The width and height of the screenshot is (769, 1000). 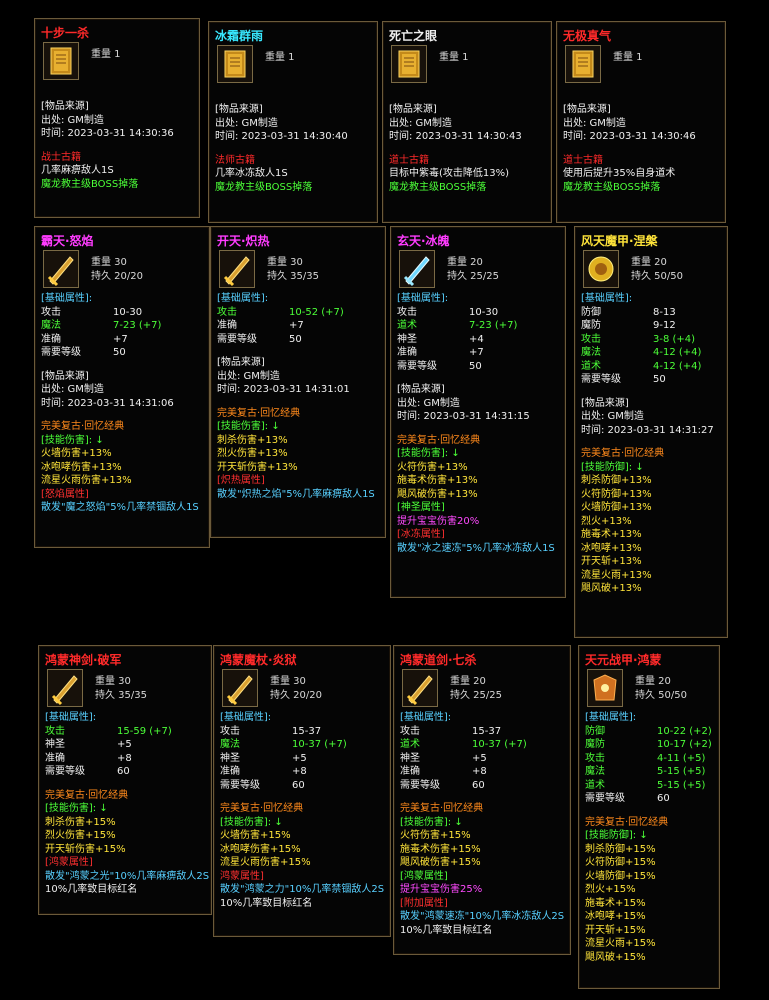 I want to click on item-title: 鸿蒙道剑·七杀, so click(x=438, y=660).